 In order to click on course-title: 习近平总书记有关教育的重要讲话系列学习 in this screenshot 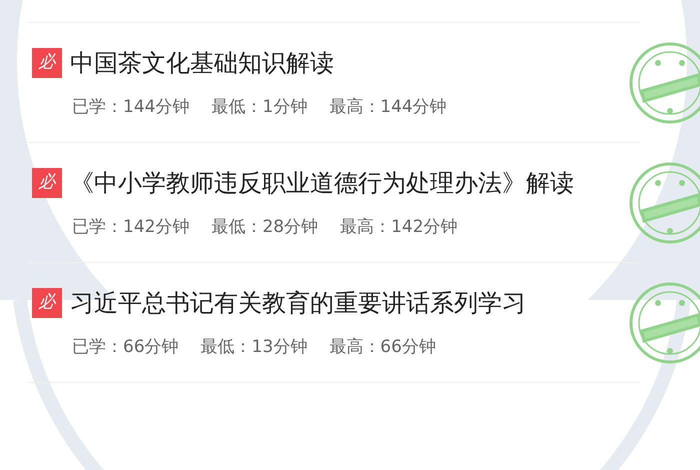, I will do `click(298, 302)`.